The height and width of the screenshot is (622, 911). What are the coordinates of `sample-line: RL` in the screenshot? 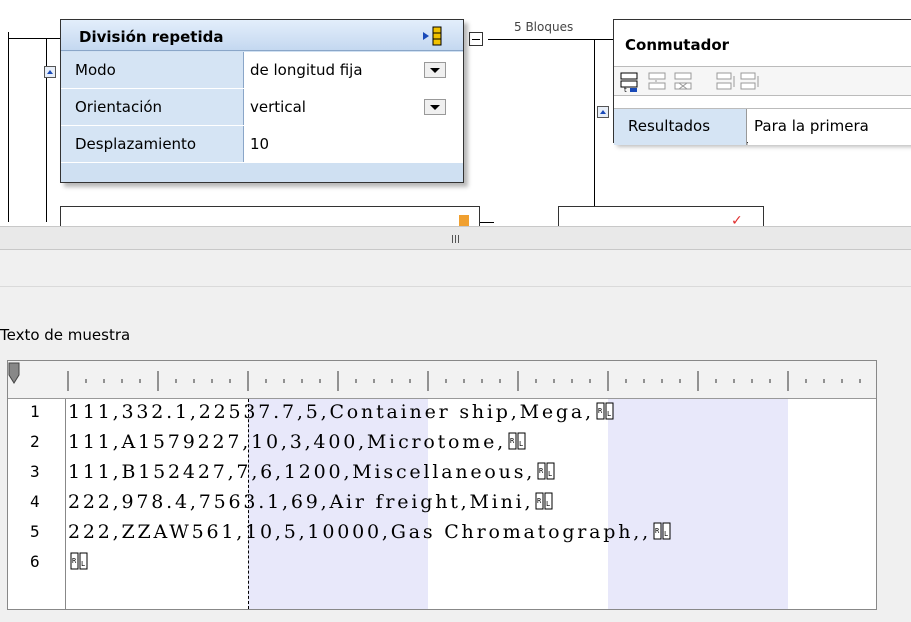 It's located at (78, 562).